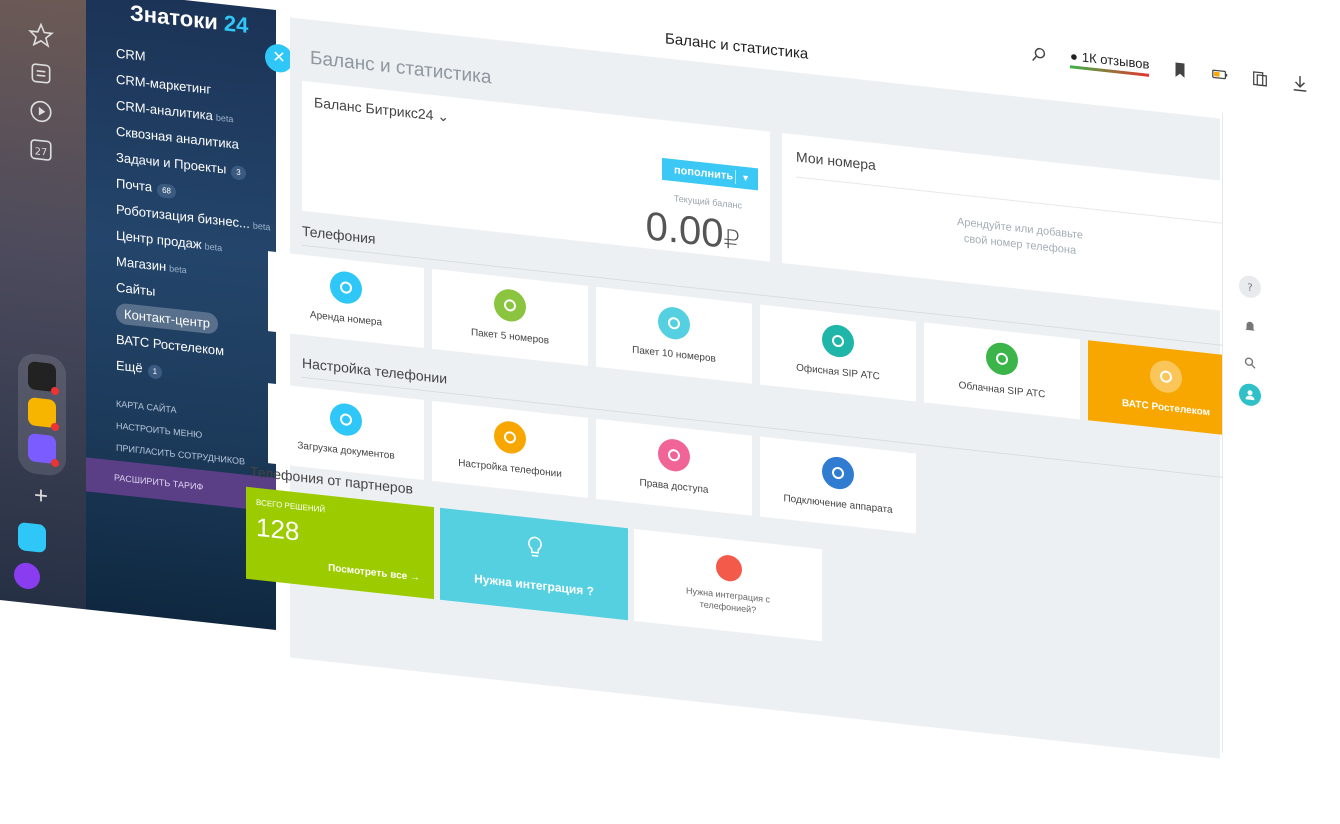 This screenshot has height=824, width=1340. Describe the element at coordinates (159, 239) in the screenshot. I see `sidebar-item-label: Центр продаж` at that location.